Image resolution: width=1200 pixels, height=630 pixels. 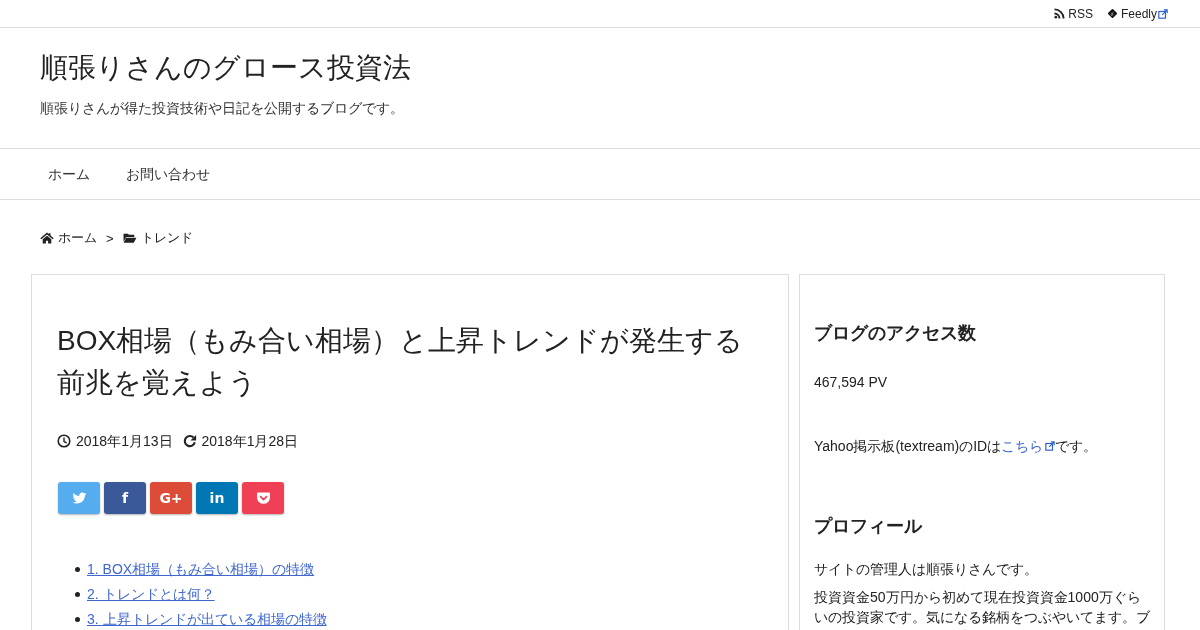 I want to click on share-button: G+, so click(x=171, y=498).